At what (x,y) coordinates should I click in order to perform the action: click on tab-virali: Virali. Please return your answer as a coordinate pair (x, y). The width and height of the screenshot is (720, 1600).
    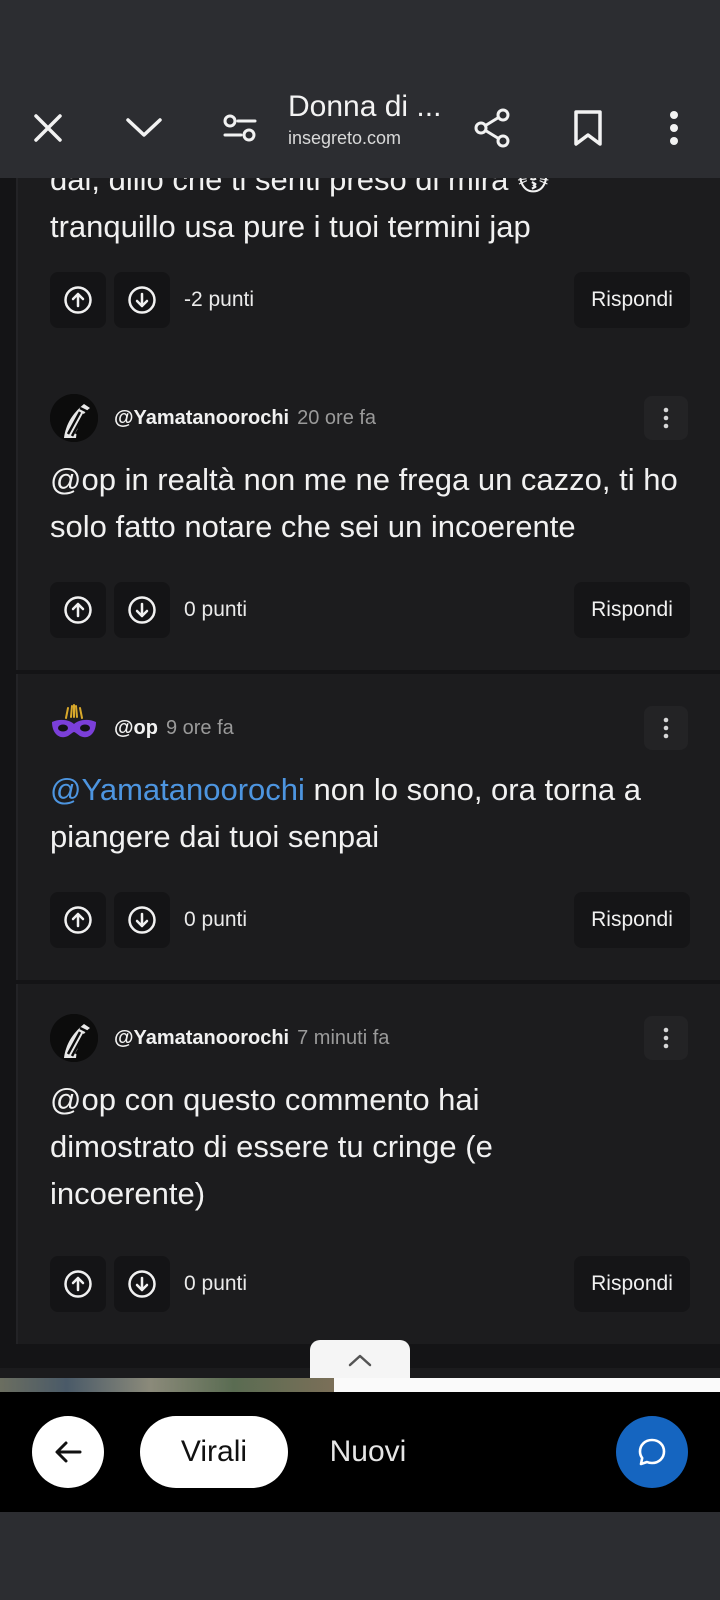
    Looking at the image, I should click on (214, 1452).